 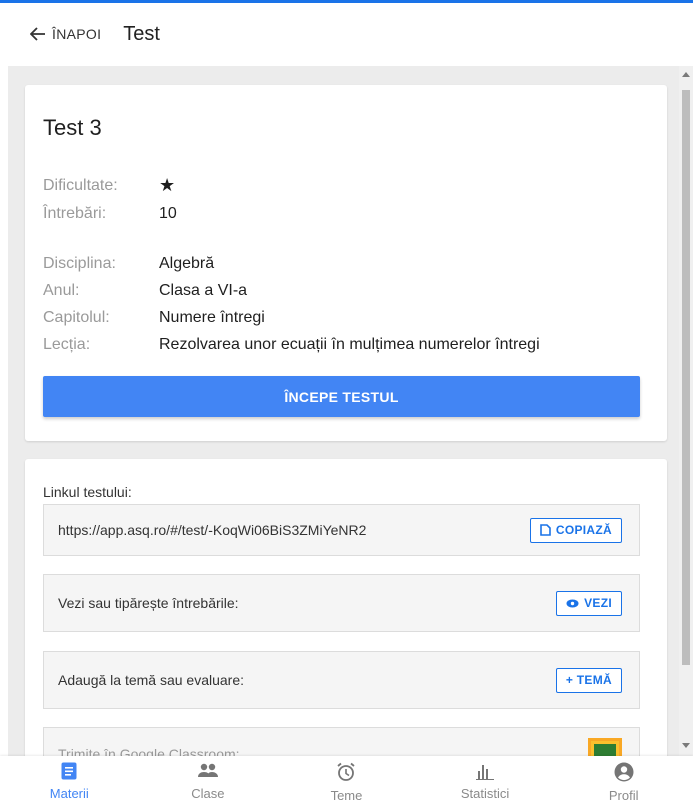 What do you see at coordinates (154, 318) in the screenshot?
I see `detail-row-chapter: Capitolul: Numere întregi` at bounding box center [154, 318].